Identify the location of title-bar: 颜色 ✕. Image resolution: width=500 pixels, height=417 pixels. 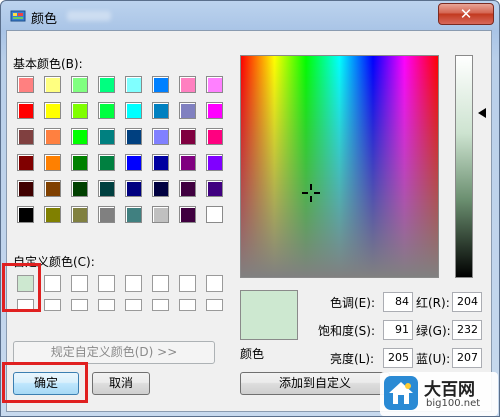
(250, 16).